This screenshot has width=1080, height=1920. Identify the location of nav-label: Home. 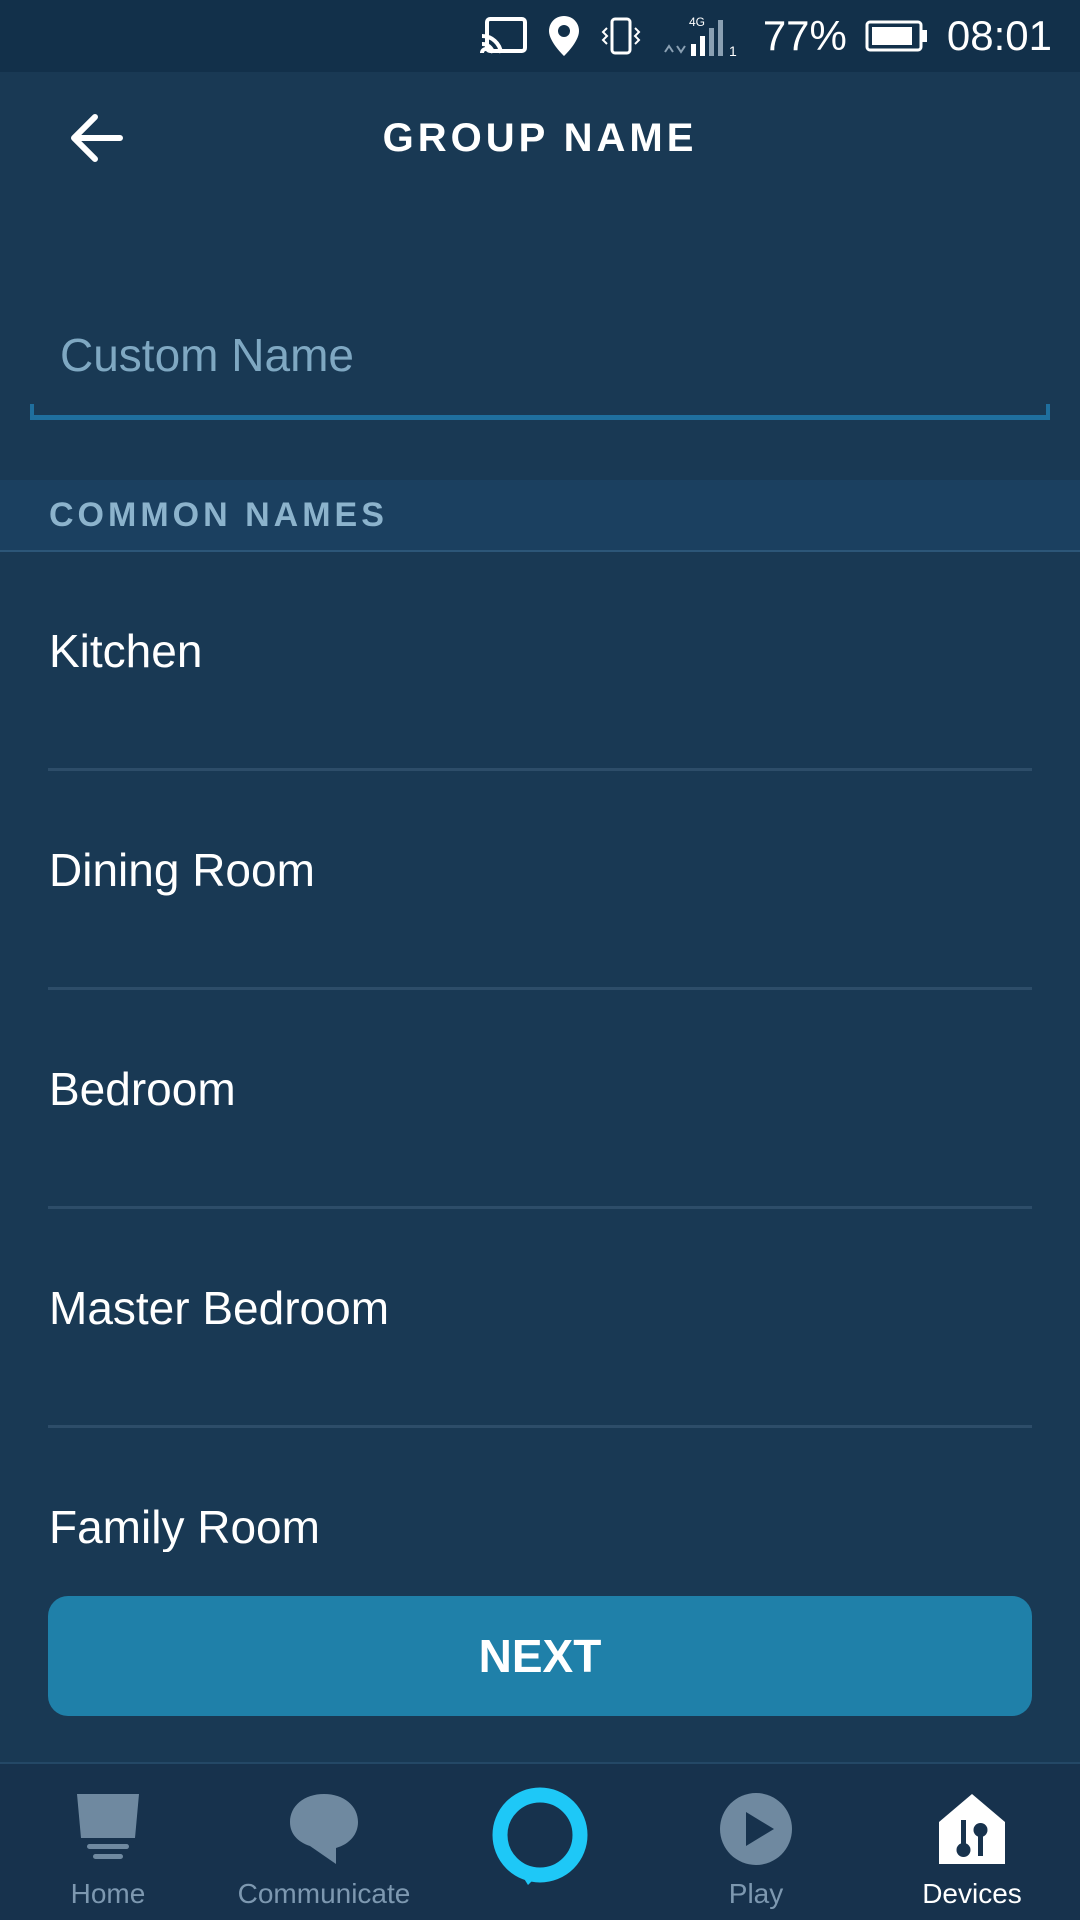
(108, 1893).